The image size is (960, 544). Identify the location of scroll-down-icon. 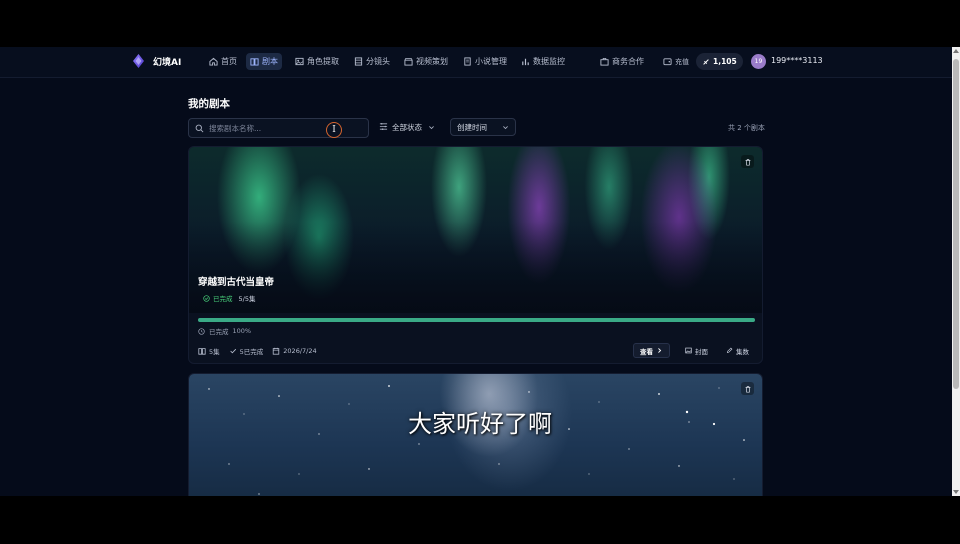
(956, 492).